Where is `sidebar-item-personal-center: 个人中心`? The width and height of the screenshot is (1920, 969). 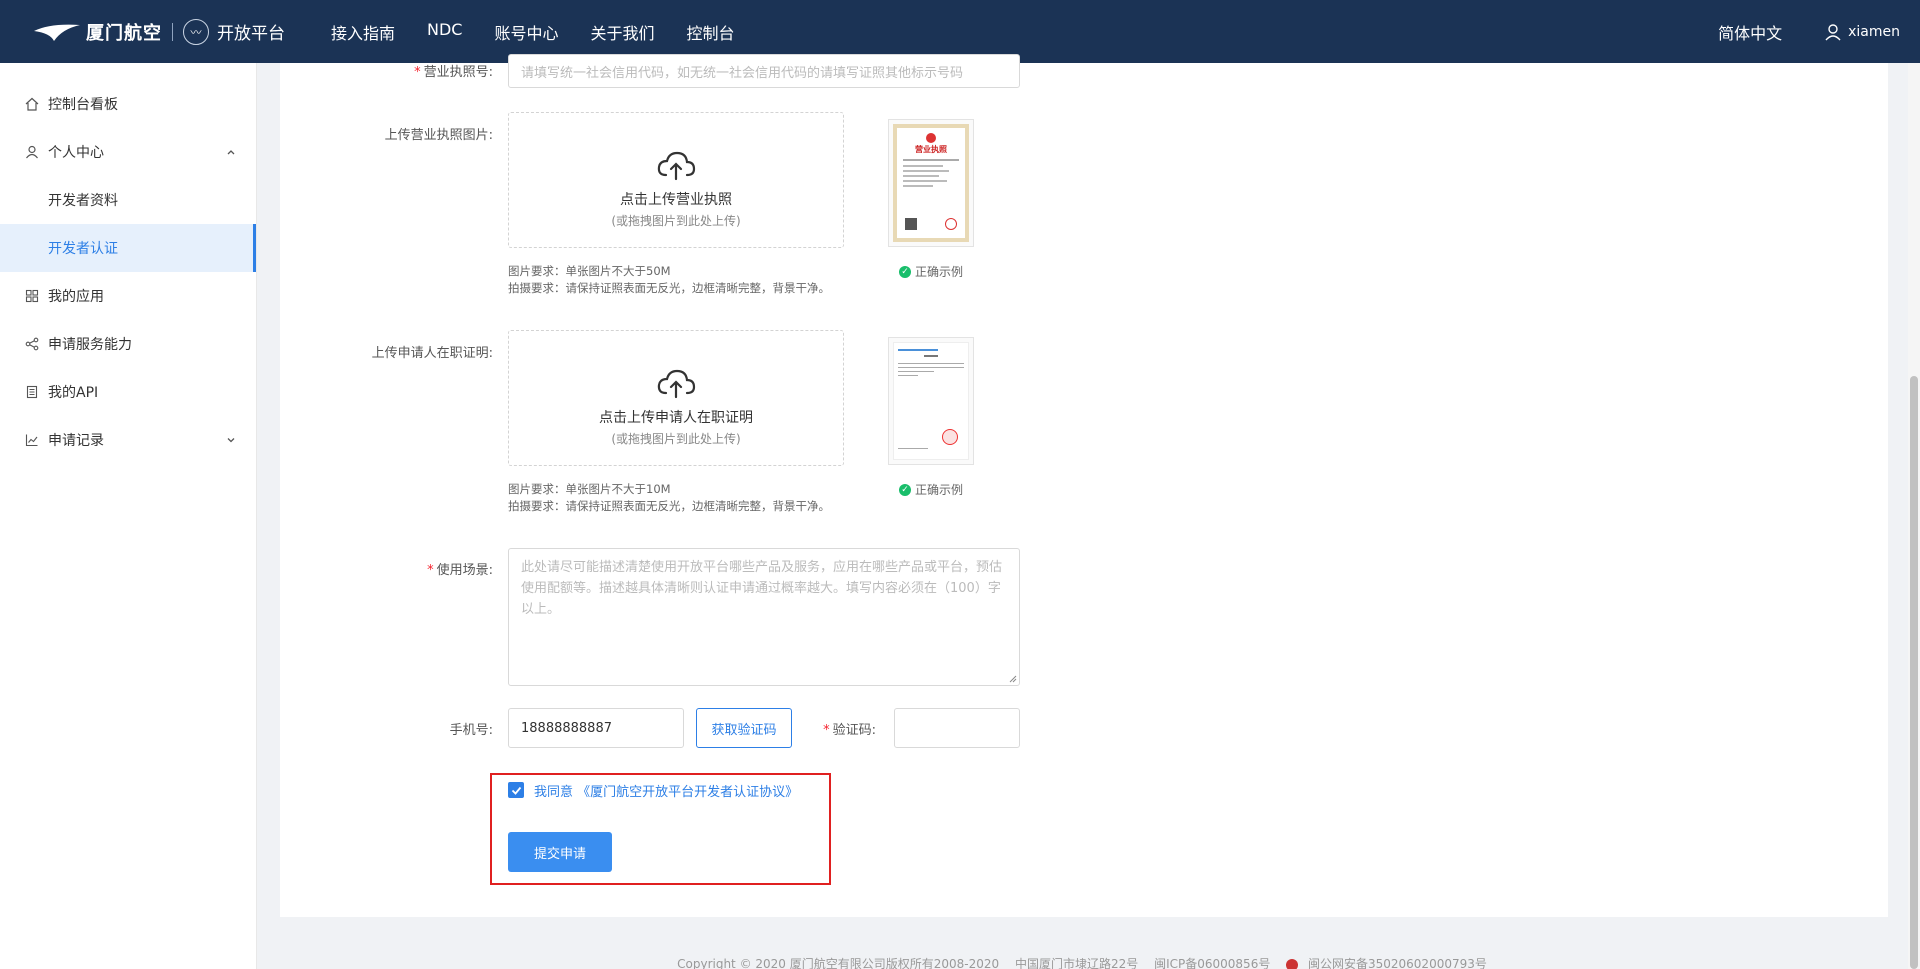 sidebar-item-personal-center: 个人中心 is located at coordinates (128, 152).